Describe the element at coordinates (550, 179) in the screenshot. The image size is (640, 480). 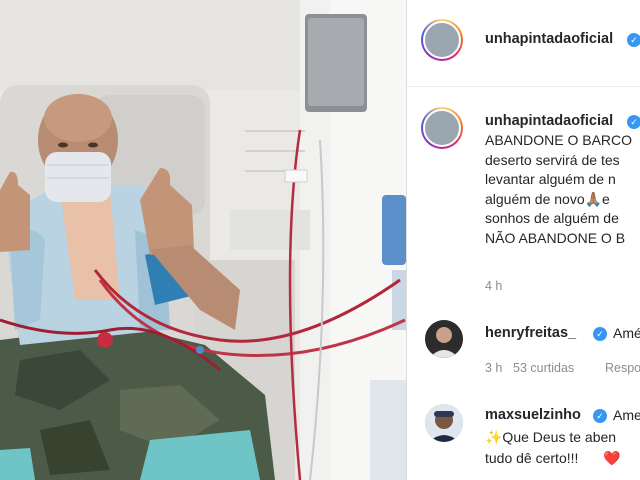
I see `caption-line: levantar alguém de n` at that location.